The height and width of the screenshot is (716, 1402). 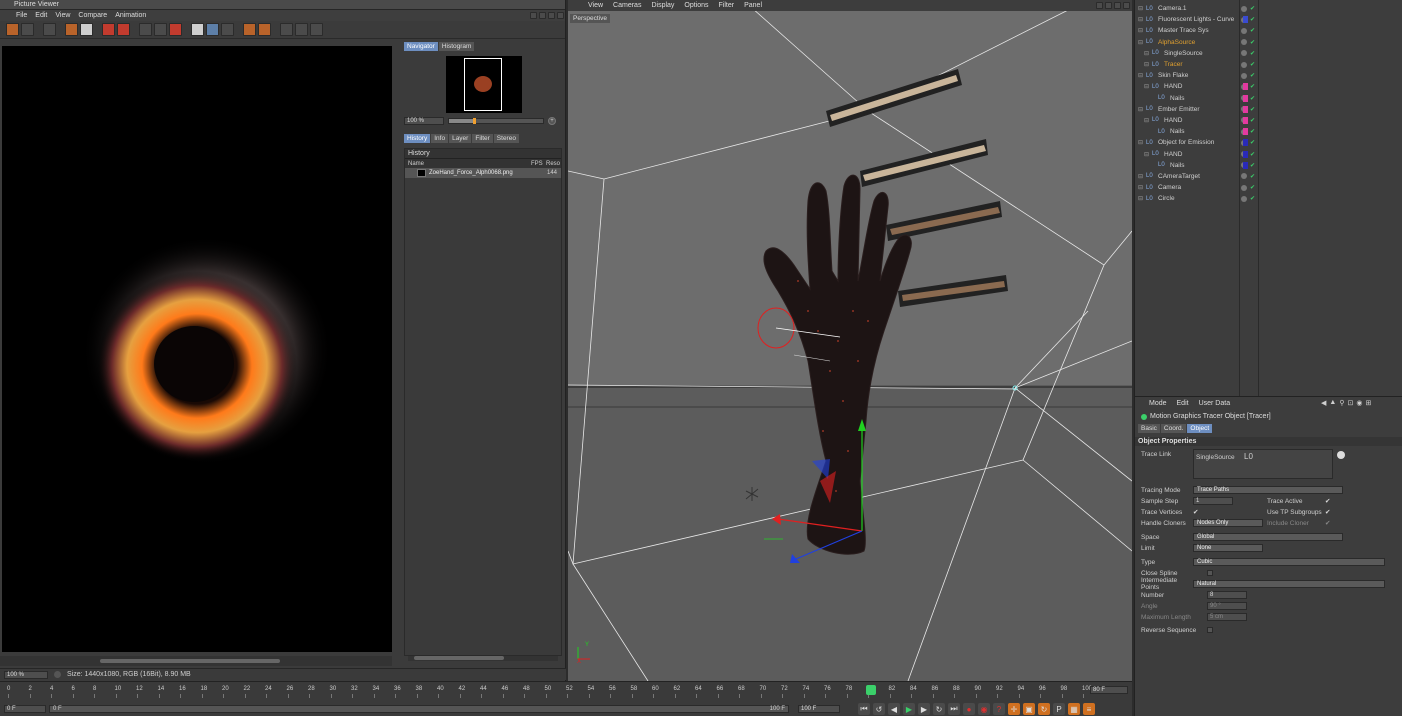 What do you see at coordinates (1173, 428) in the screenshot?
I see `tab-coord: Coord.` at bounding box center [1173, 428].